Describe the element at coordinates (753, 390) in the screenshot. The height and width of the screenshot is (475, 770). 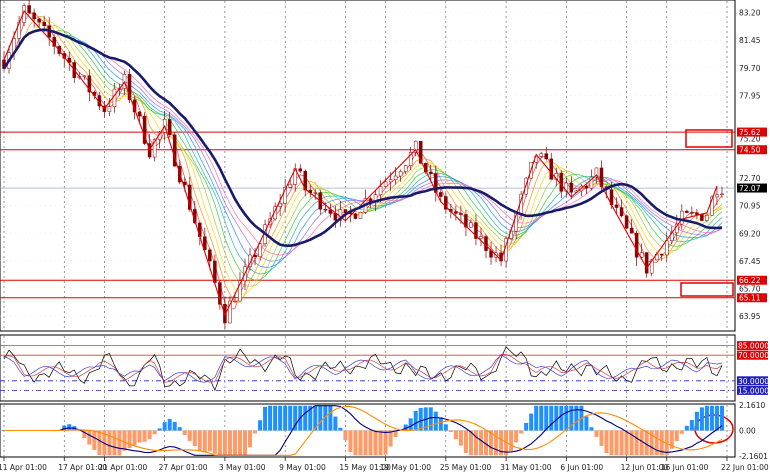
I see `rsi-tick-label: 15.0000` at that location.